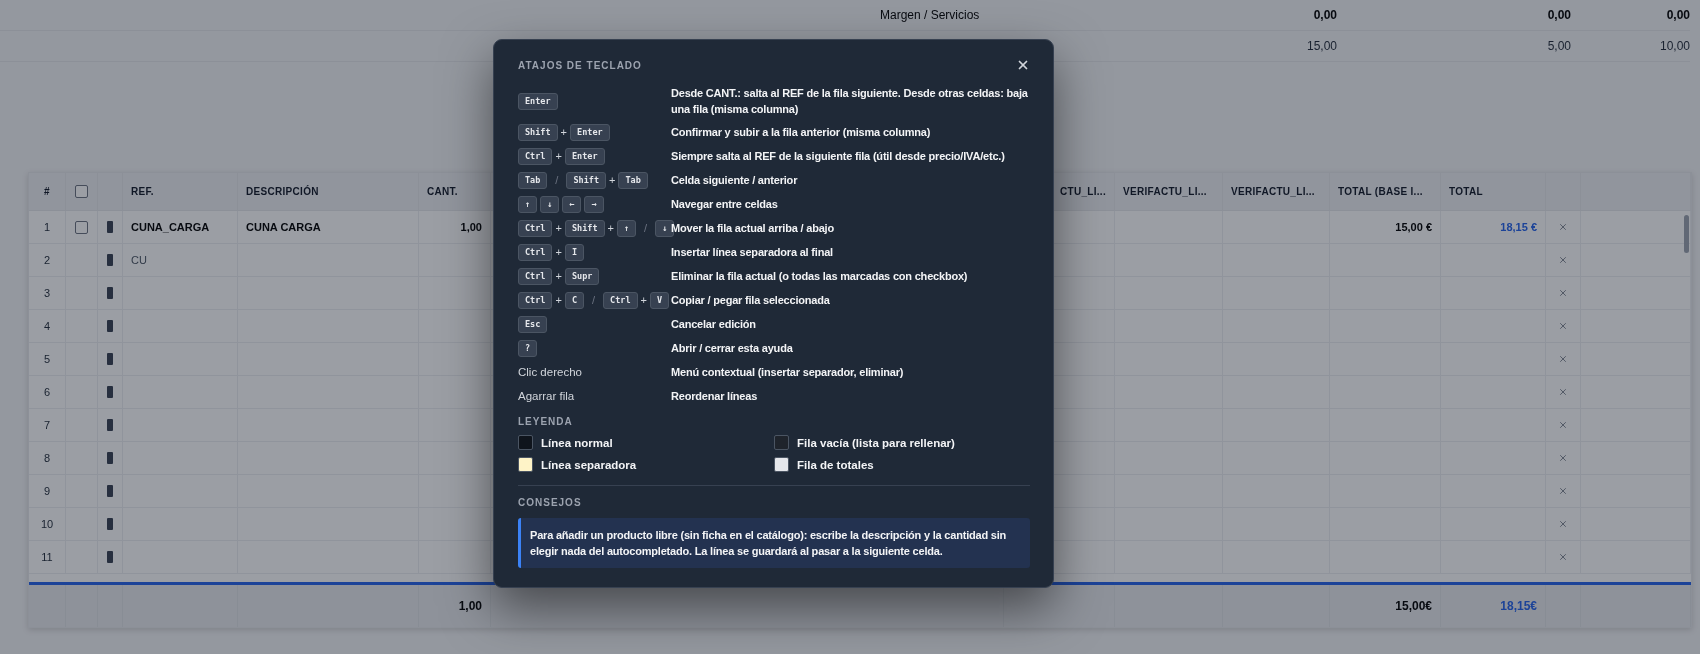 Image resolution: width=1700 pixels, height=654 pixels. What do you see at coordinates (47, 425) in the screenshot?
I see `row-number: 7` at bounding box center [47, 425].